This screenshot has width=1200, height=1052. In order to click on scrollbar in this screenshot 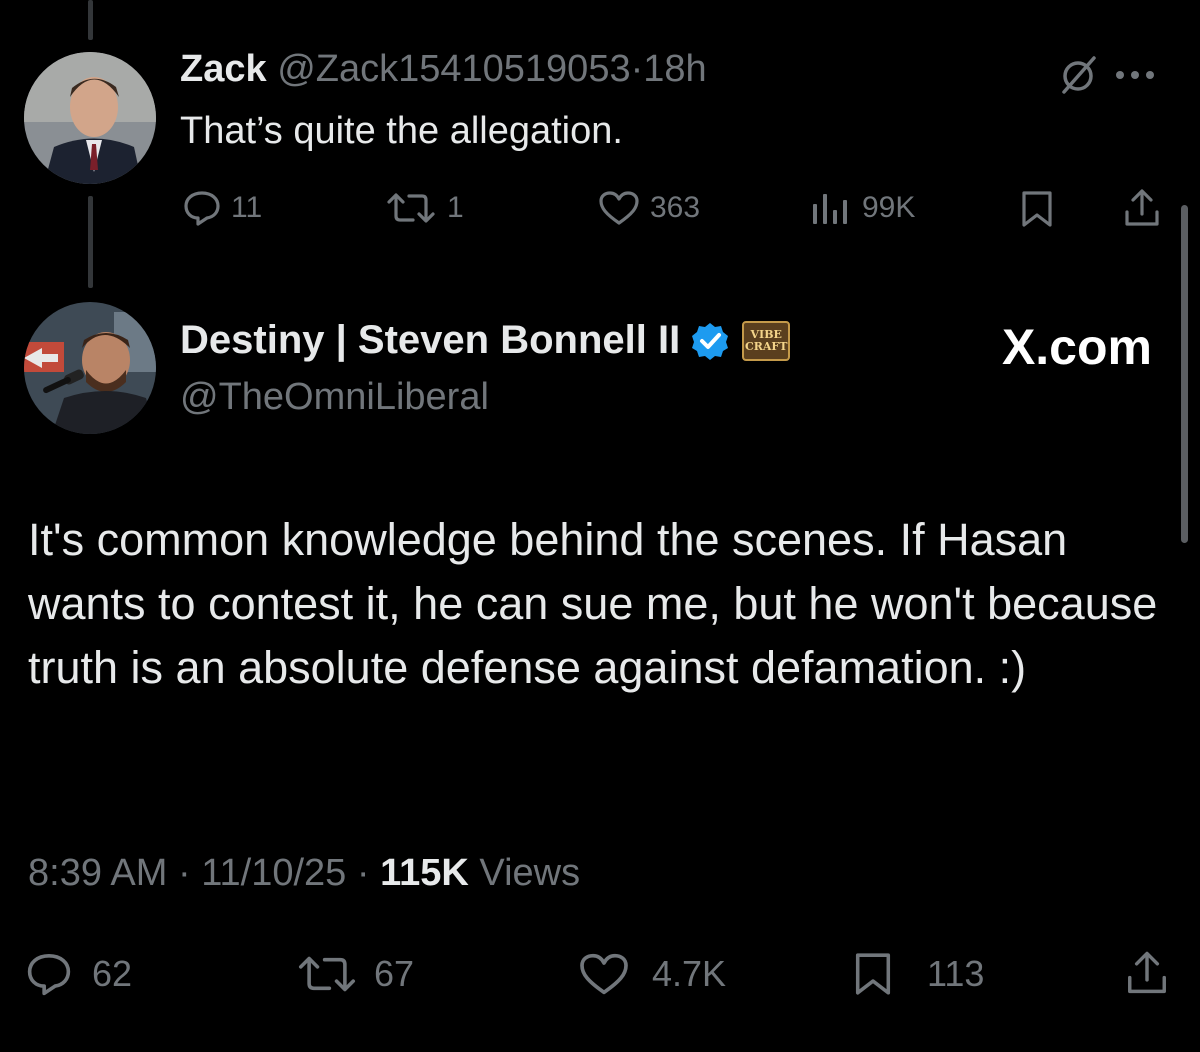, I will do `click(1184, 374)`.